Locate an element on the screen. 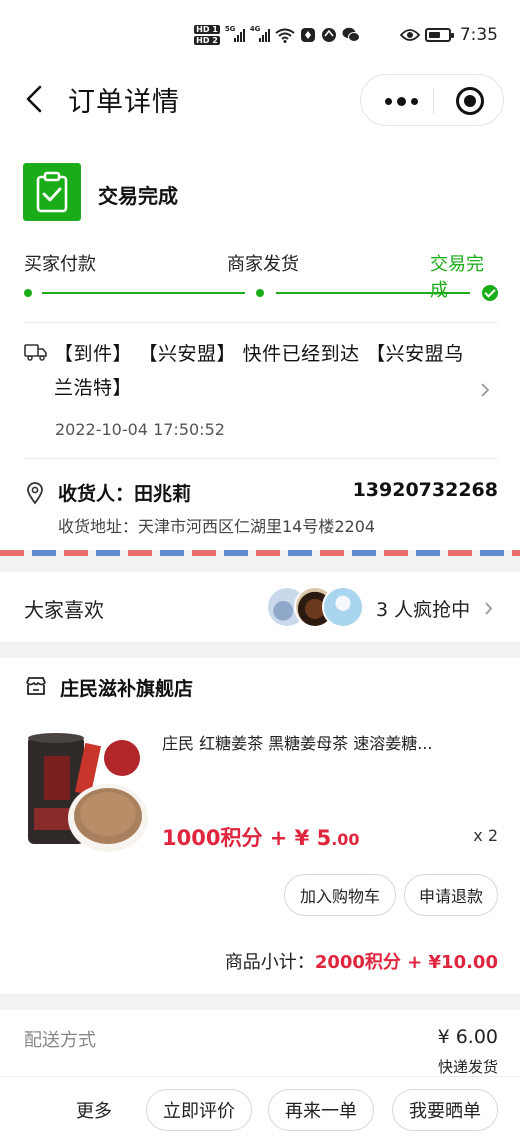  popular-label: 大家喜欢 is located at coordinates (64, 610).